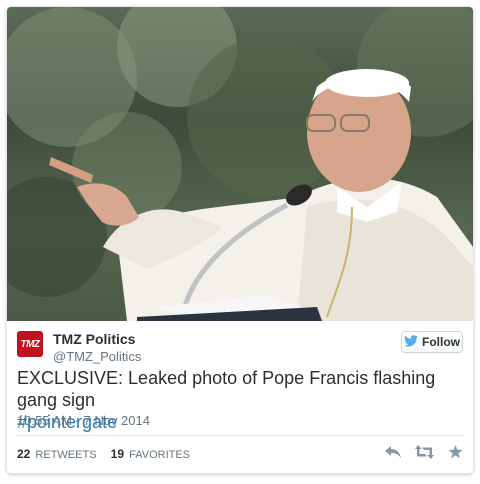  I want to click on retweet-icon, so click(424, 452).